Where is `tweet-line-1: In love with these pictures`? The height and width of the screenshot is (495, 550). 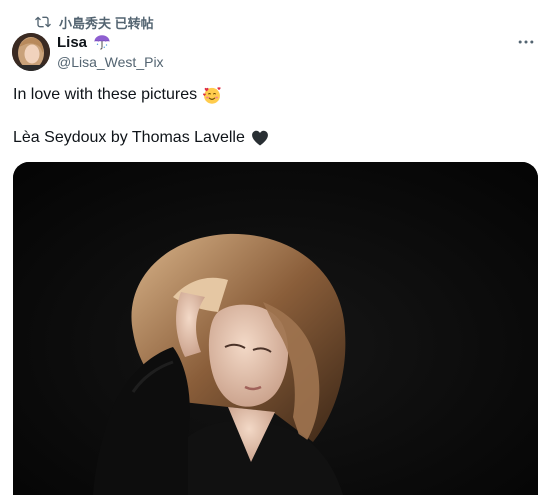
tweet-line-1: In love with these pictures is located at coordinates (141, 94).